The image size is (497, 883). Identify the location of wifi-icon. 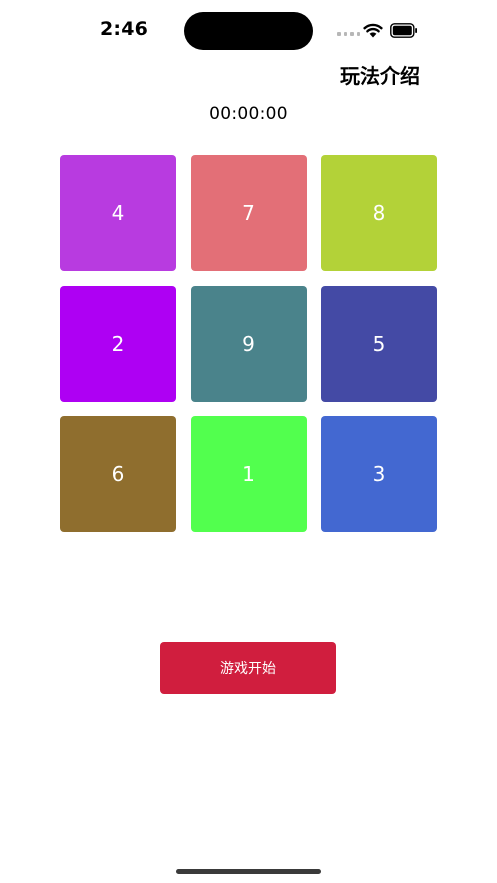
(373, 30).